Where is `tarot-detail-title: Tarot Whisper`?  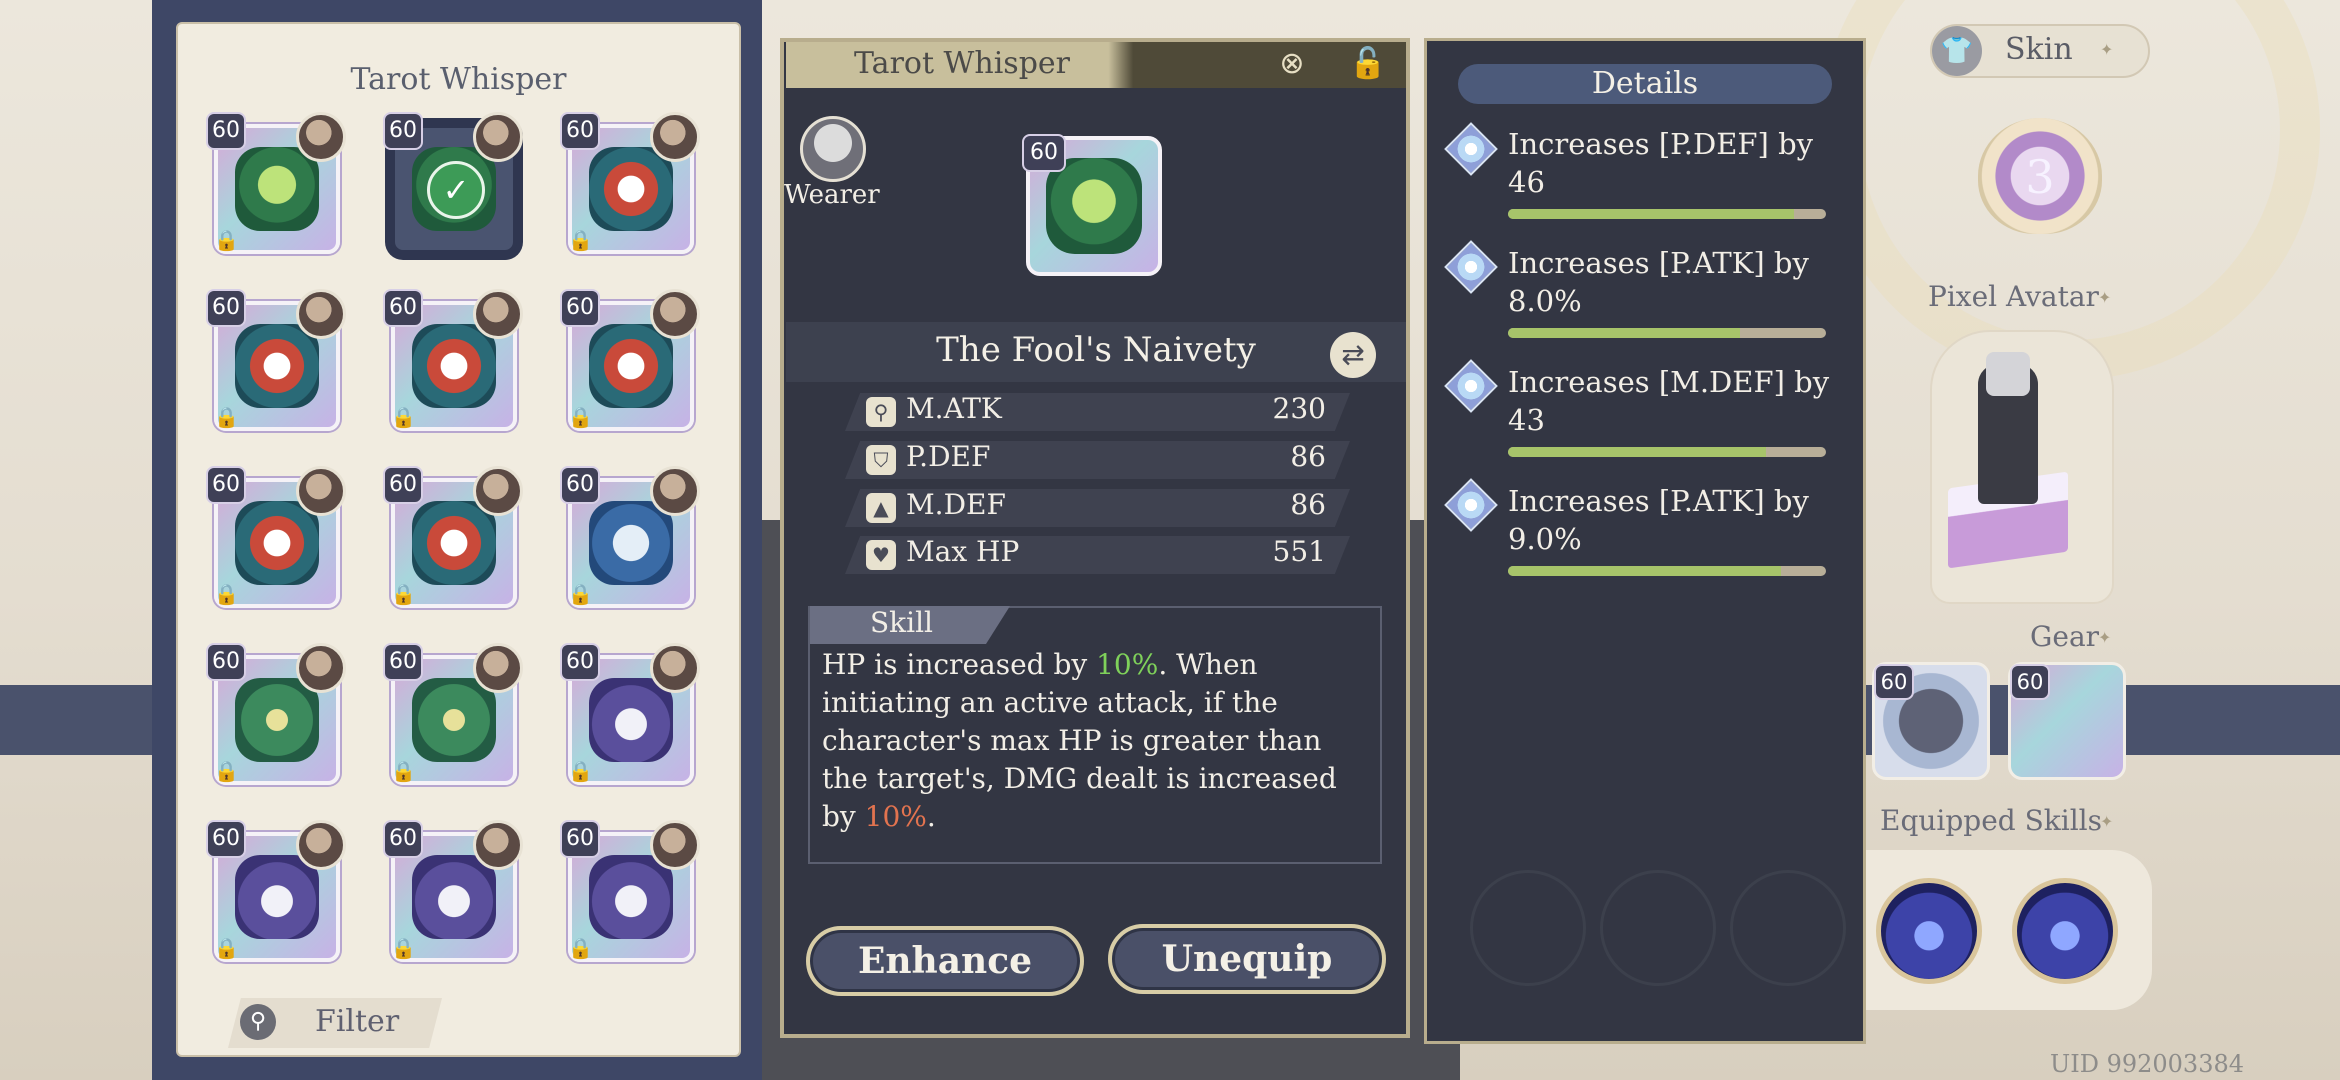
tarot-detail-title: Tarot Whisper is located at coordinates (962, 63).